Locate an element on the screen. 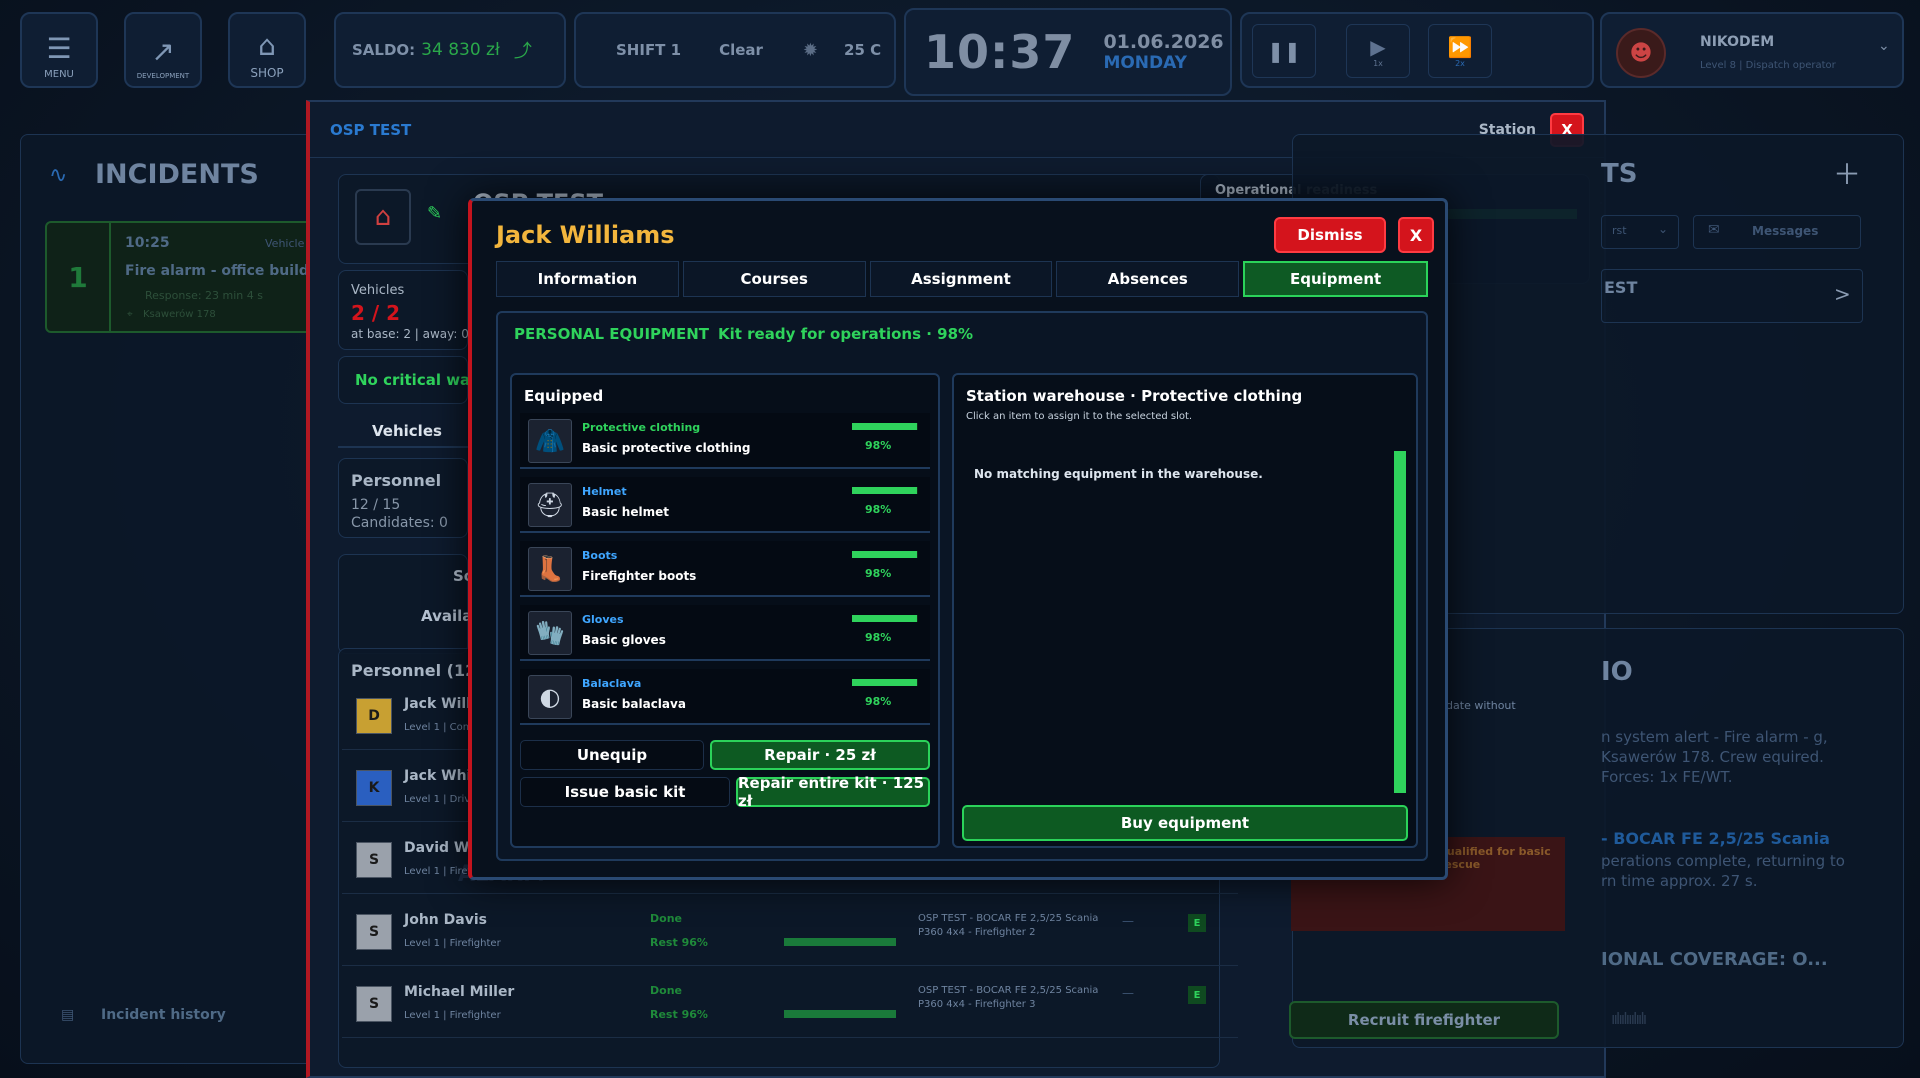  station-list-item-name: EST is located at coordinates (1621, 287).